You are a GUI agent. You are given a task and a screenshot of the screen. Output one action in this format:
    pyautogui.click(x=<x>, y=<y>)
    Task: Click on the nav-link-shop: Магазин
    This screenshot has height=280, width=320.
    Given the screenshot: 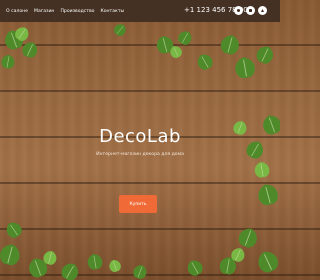 What is the action you would take?
    pyautogui.click(x=44, y=11)
    